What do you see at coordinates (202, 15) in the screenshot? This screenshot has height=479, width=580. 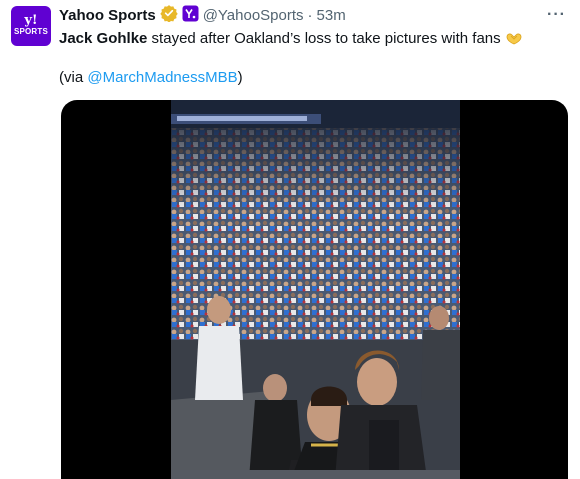 I see `post-header: Yahoo Sports @YahooSports · 53m` at bounding box center [202, 15].